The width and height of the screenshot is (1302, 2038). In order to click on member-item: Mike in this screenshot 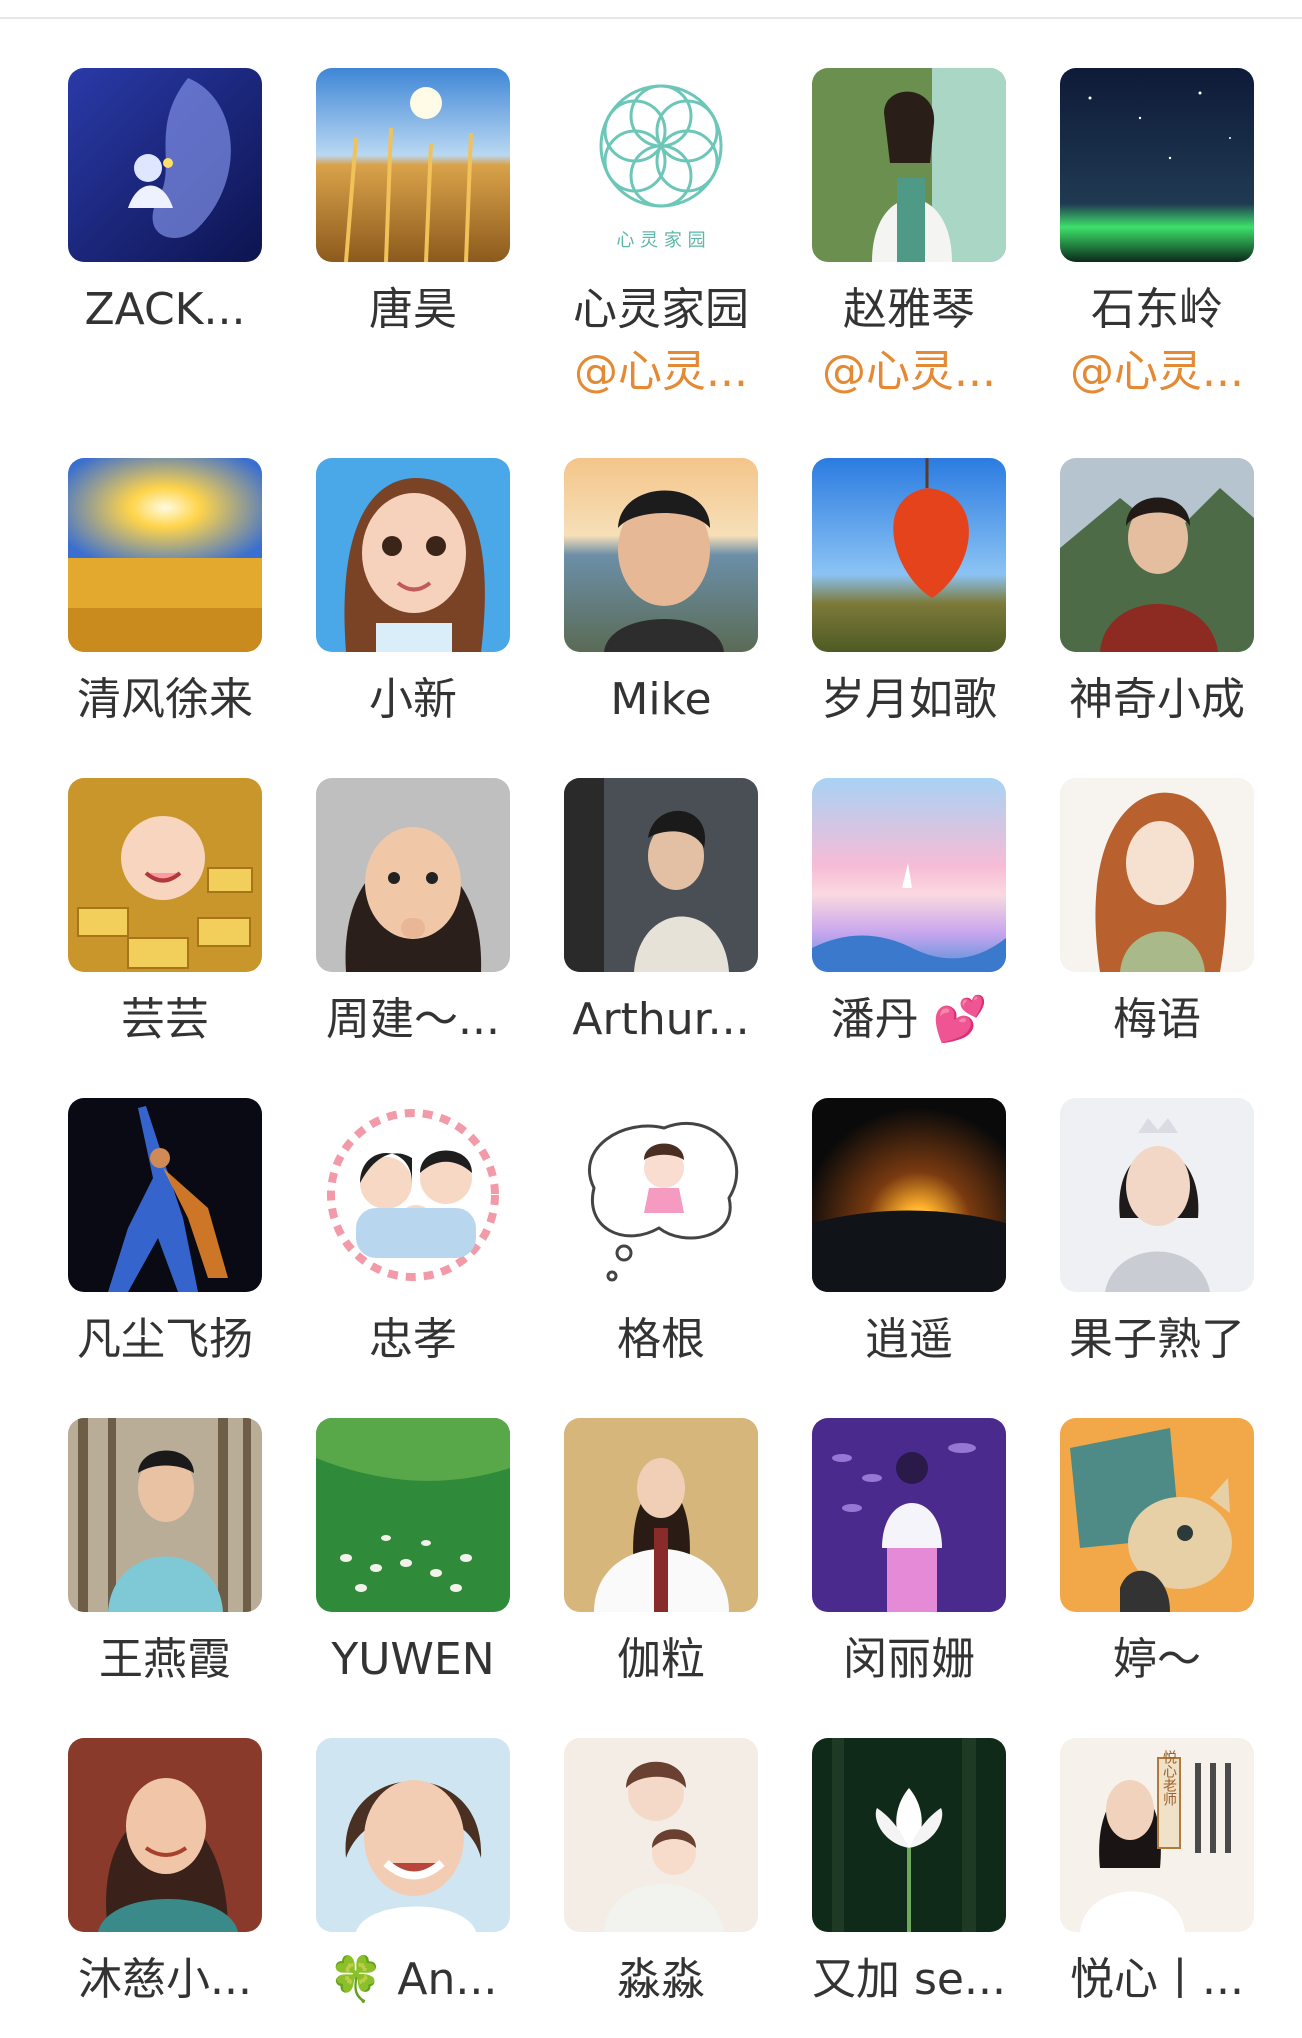, I will do `click(634, 608)`.